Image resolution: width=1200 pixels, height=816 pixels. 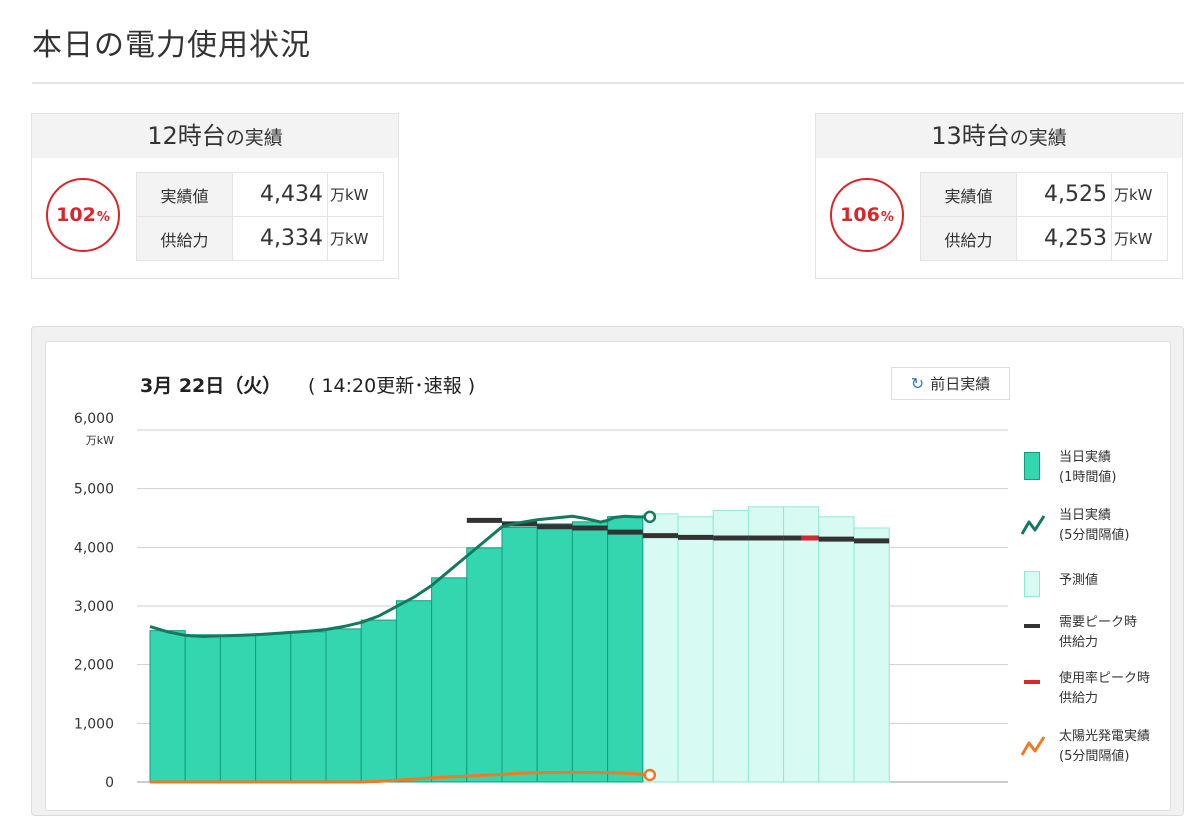 What do you see at coordinates (94, 666) in the screenshot?
I see `y-tick-label: 2,000` at bounding box center [94, 666].